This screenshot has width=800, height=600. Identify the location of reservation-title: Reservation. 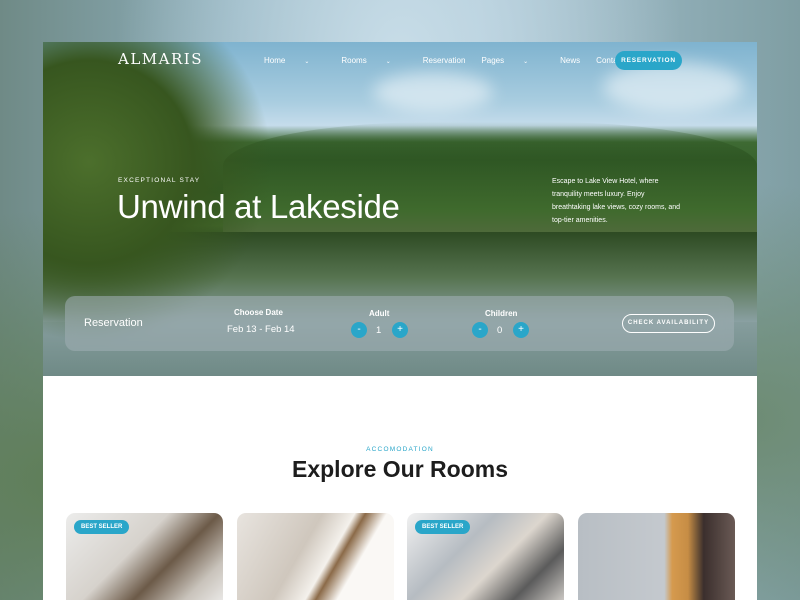
(113, 323).